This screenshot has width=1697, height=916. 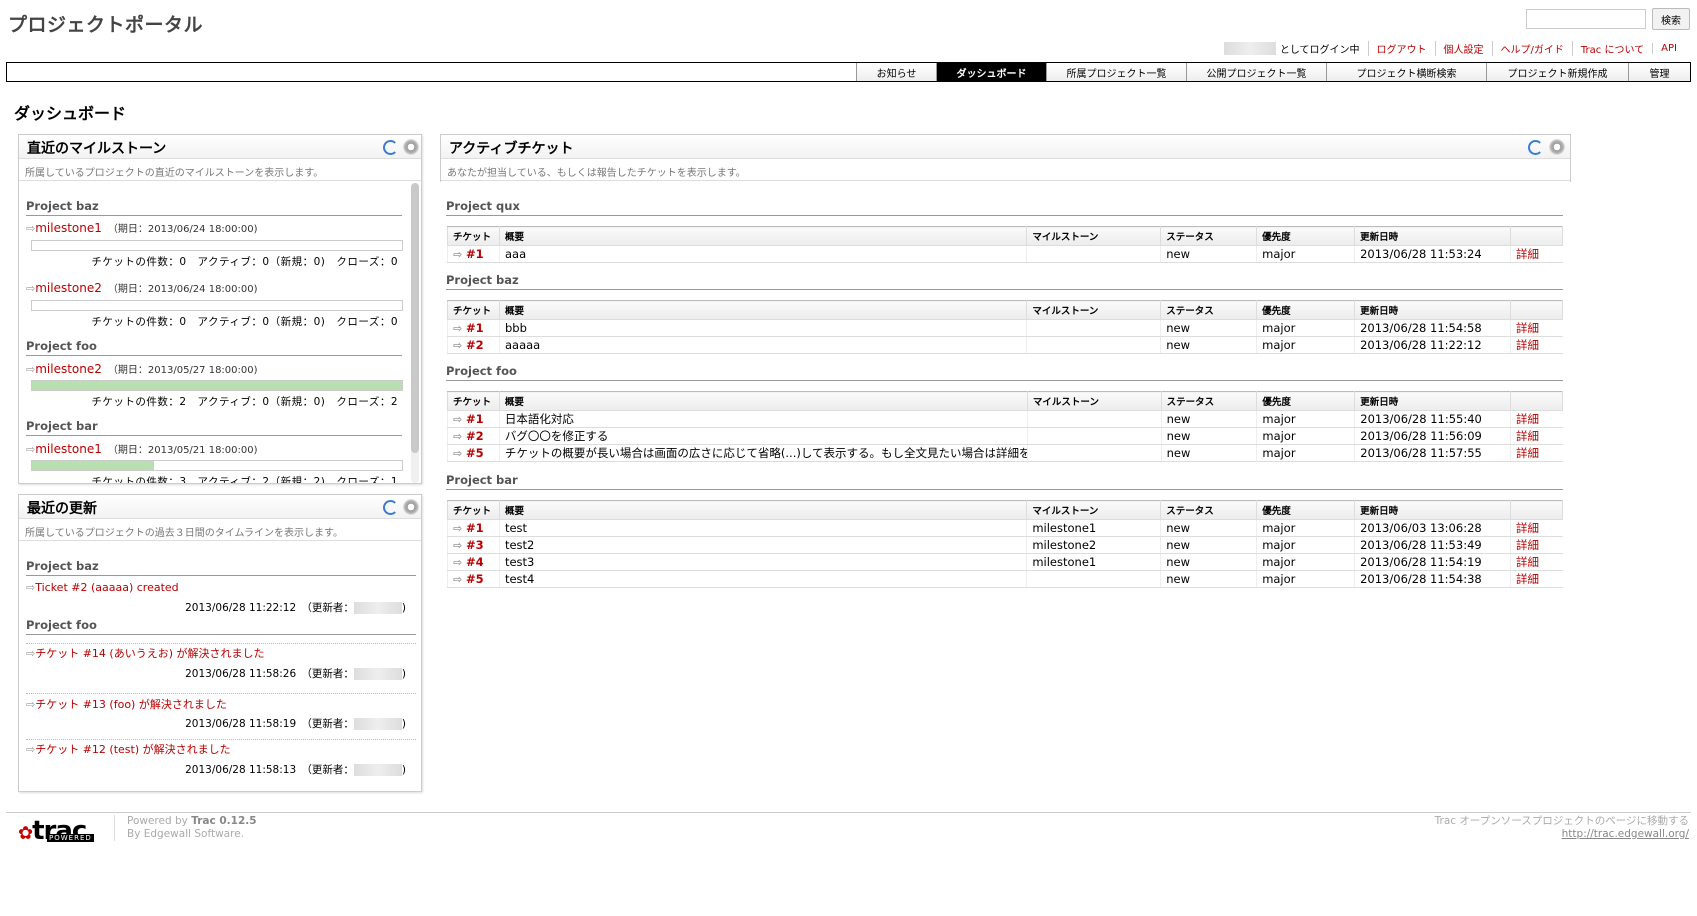 What do you see at coordinates (1463, 48) in the screenshot?
I see `preferences-link: 個人設定` at bounding box center [1463, 48].